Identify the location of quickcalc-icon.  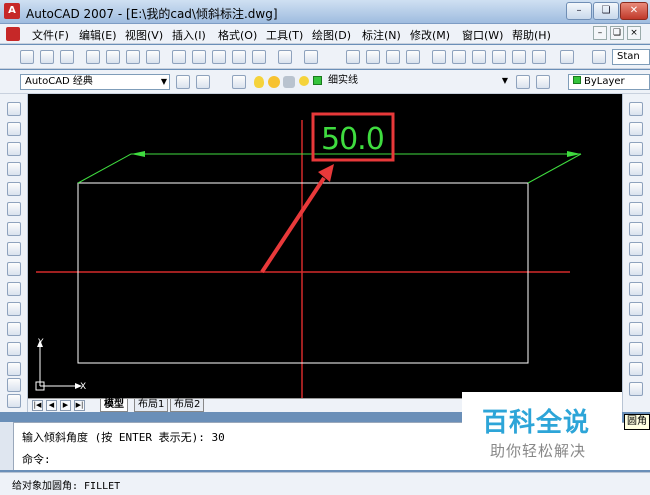
(539, 57).